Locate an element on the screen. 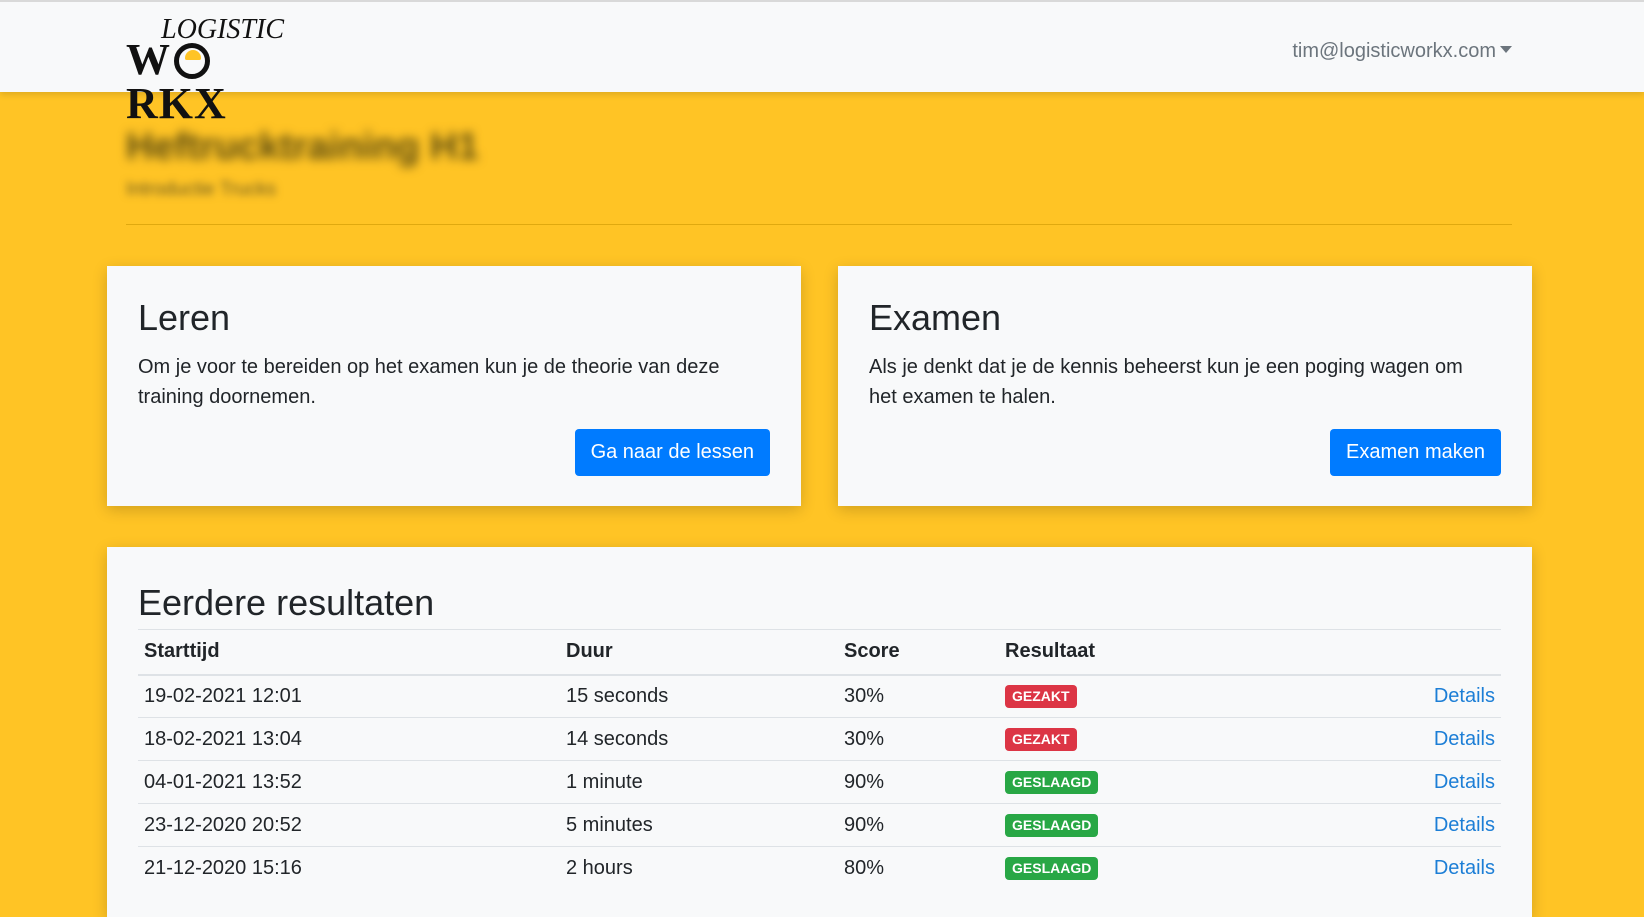 Image resolution: width=1644 pixels, height=917 pixels. cell-duration: 2 hours is located at coordinates (699, 868).